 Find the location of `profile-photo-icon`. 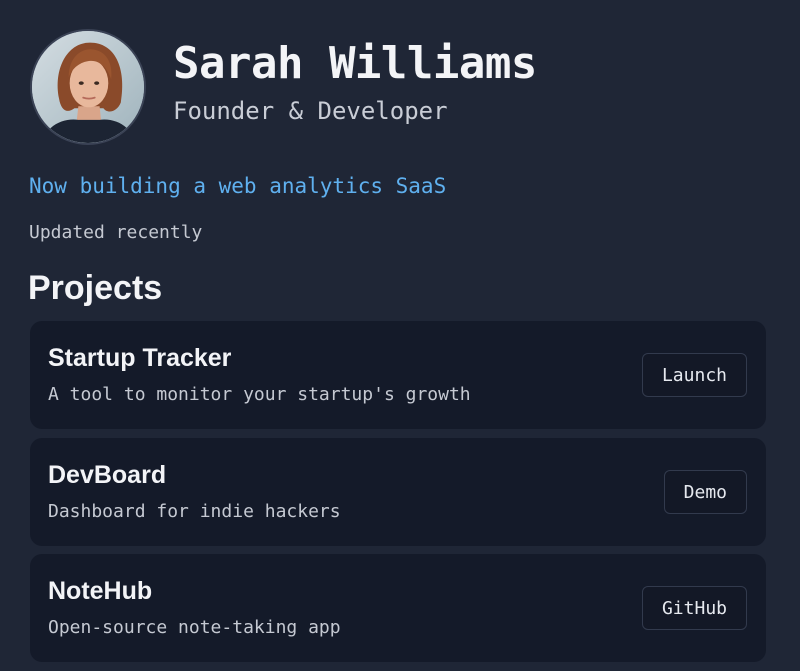

profile-photo-icon is located at coordinates (88, 87).